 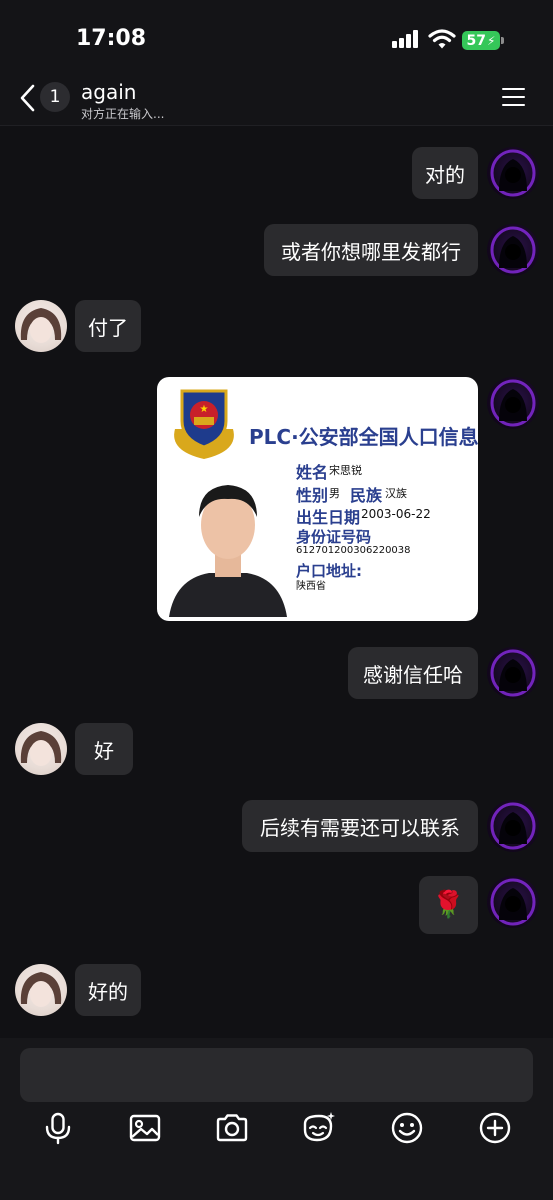 What do you see at coordinates (396, 493) in the screenshot?
I see `ethnicity-value: 汉族` at bounding box center [396, 493].